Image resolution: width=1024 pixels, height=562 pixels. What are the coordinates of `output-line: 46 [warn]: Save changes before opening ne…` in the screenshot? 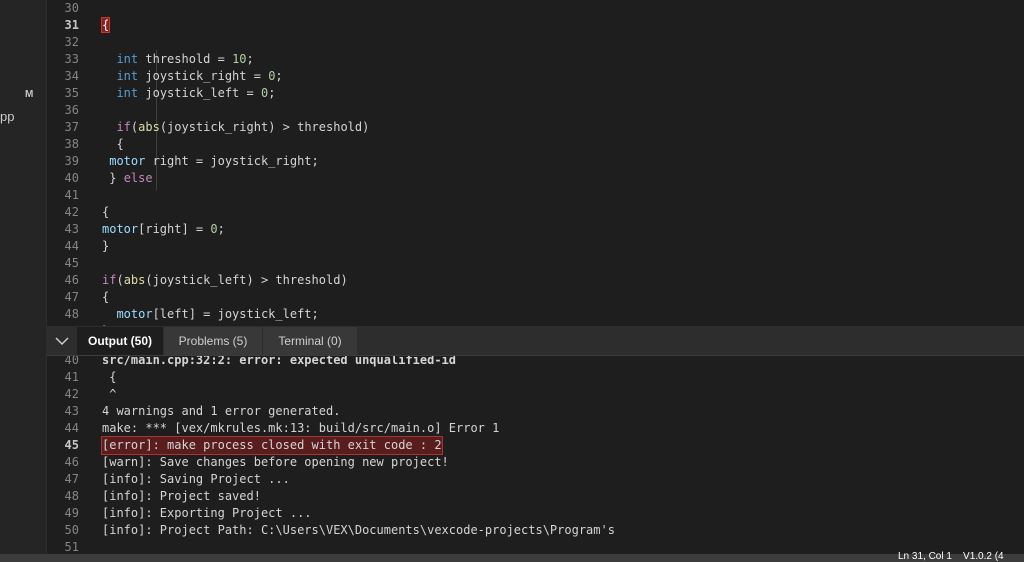 It's located at (522, 462).